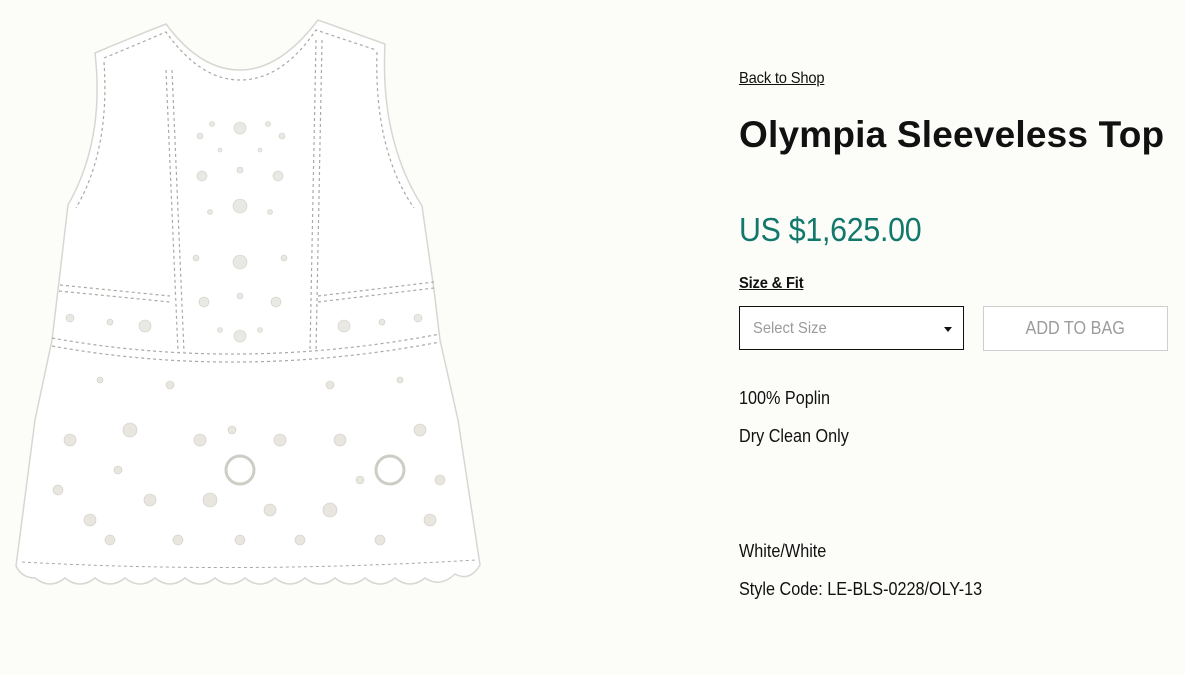 This screenshot has width=1185, height=674. I want to click on chevron-down-icon, so click(948, 329).